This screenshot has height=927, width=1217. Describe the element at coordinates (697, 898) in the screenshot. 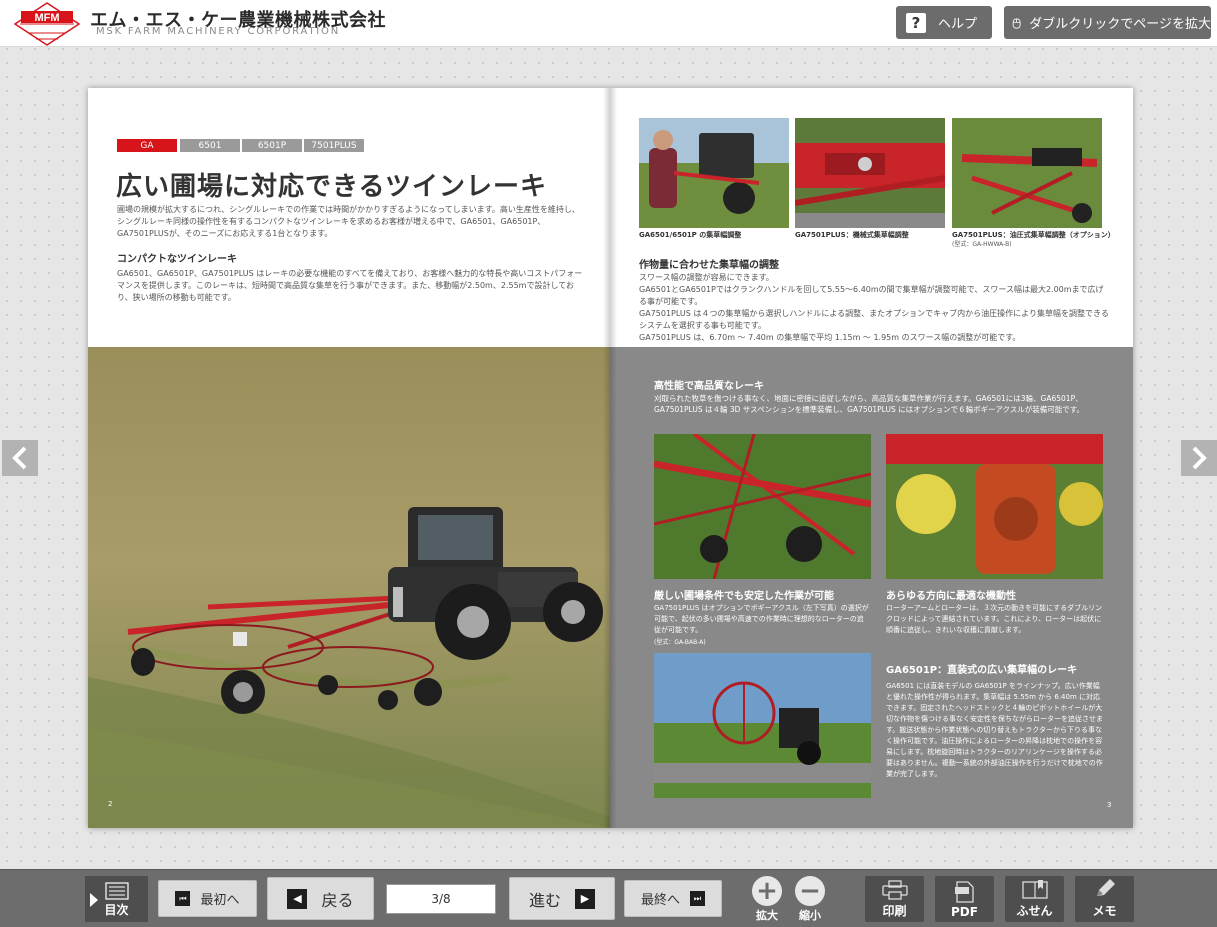

I see `skip-last-icon: ⏭` at that location.